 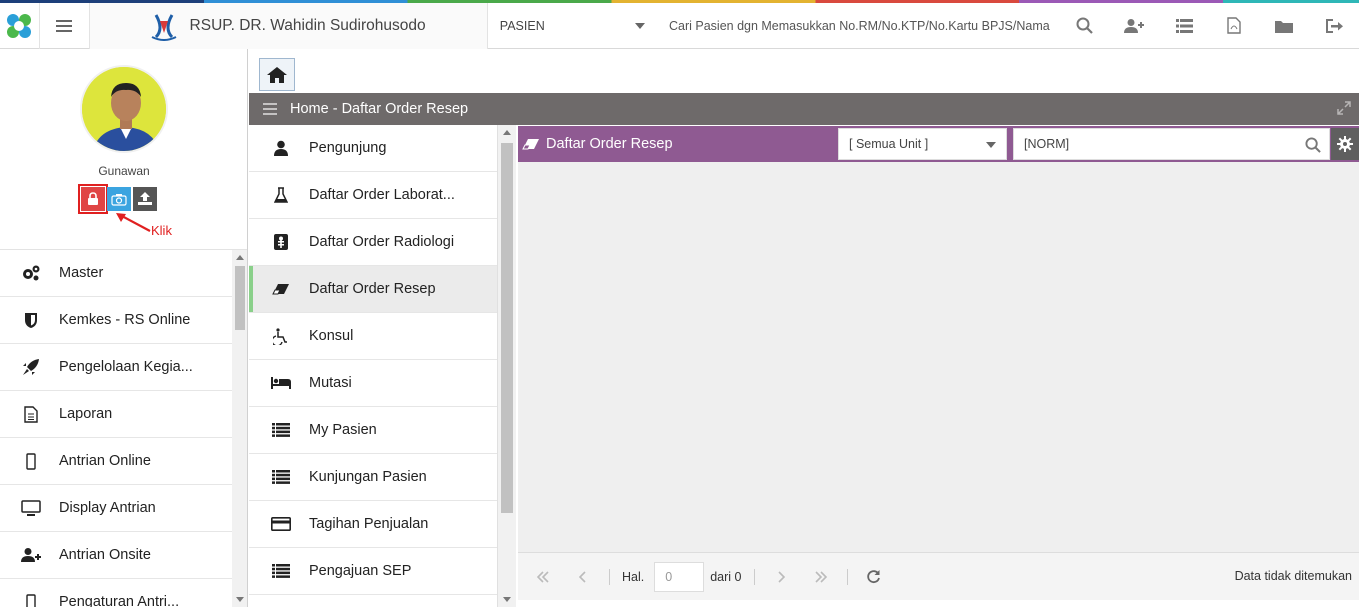 I want to click on settings-button, so click(x=1345, y=144).